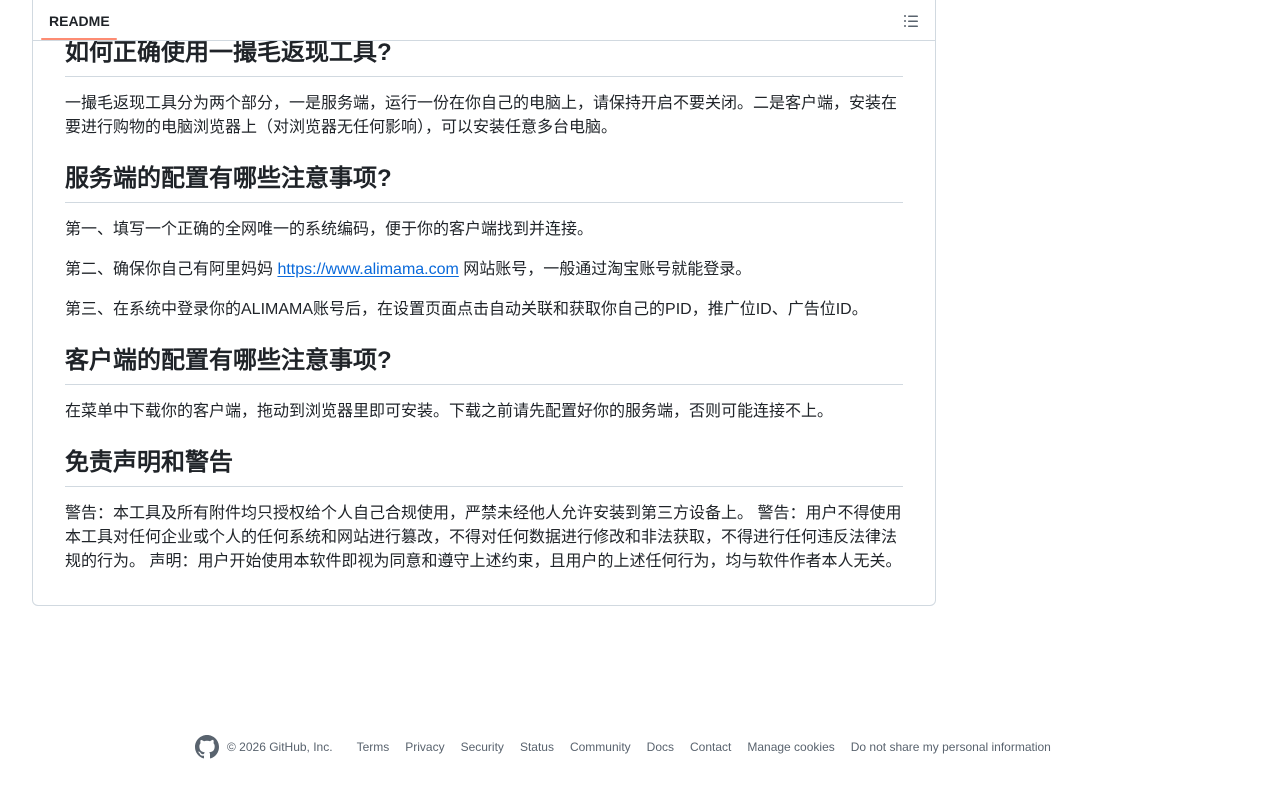 This screenshot has width=1280, height=800. Describe the element at coordinates (790, 747) in the screenshot. I see `footer-link-manage-cookies: Manage cookies` at that location.